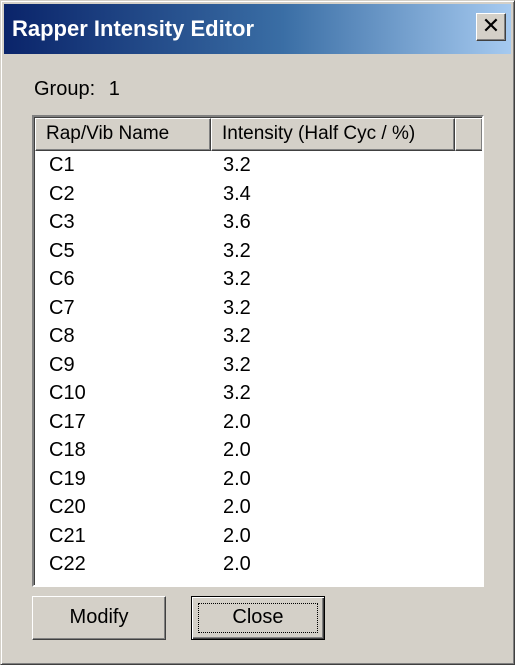  Describe the element at coordinates (258, 480) in the screenshot. I see `list-item: C19 2.0` at that location.